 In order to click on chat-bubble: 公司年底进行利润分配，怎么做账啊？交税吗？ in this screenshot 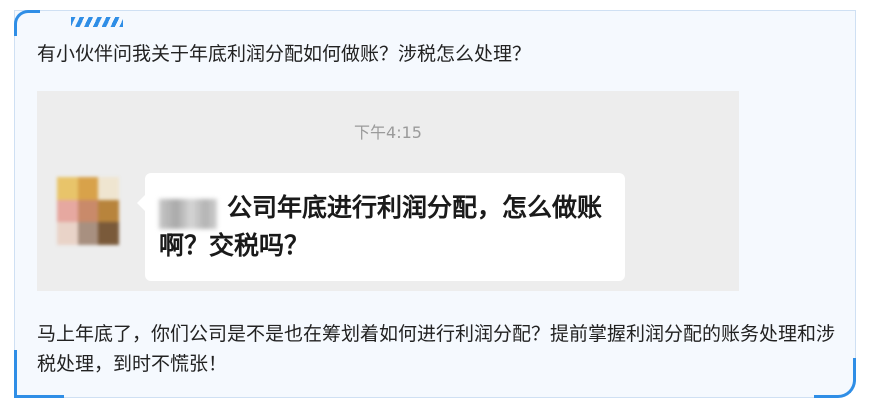, I will do `click(381, 227)`.